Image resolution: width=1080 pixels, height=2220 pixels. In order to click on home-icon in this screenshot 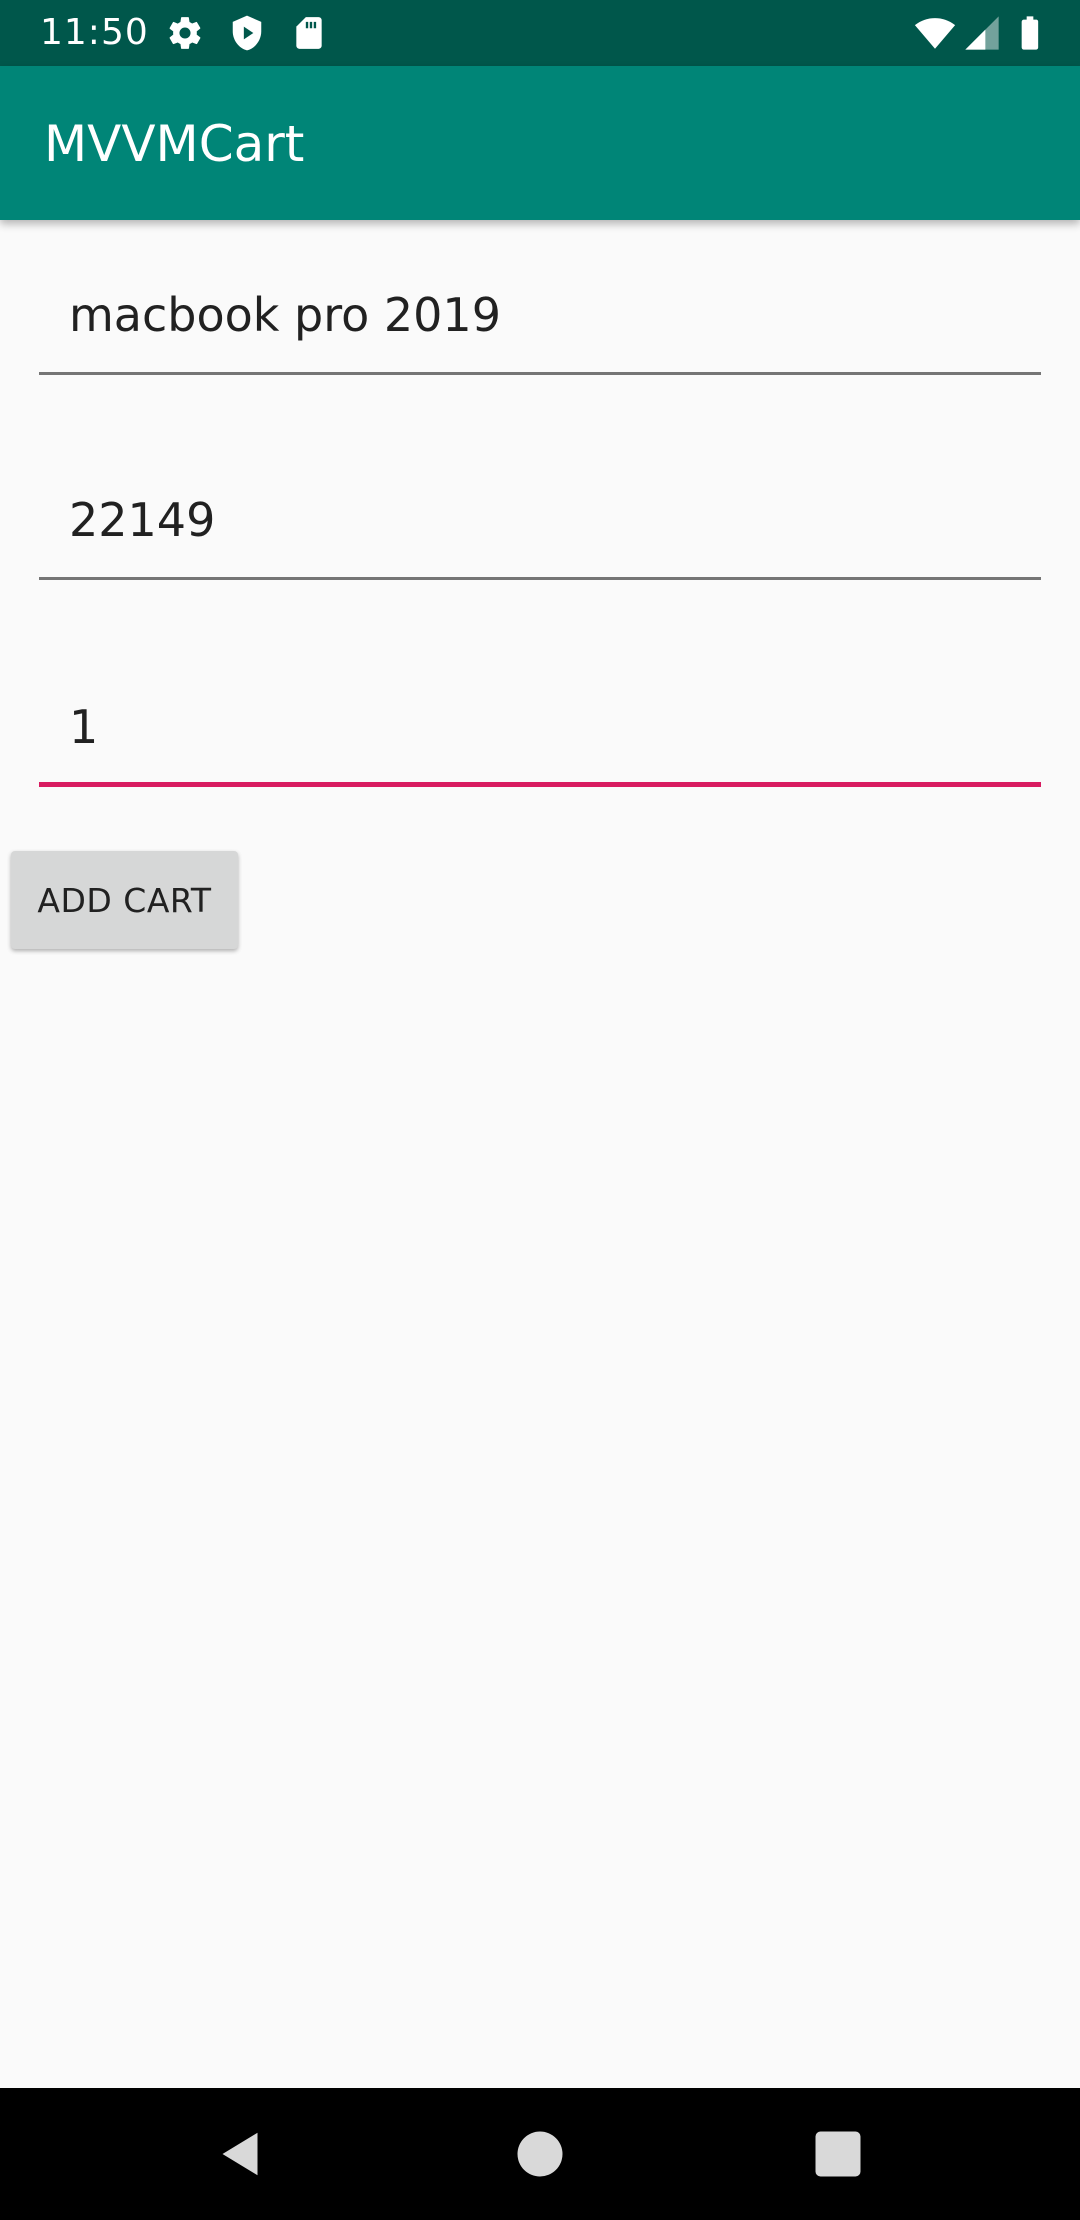, I will do `click(540, 2154)`.